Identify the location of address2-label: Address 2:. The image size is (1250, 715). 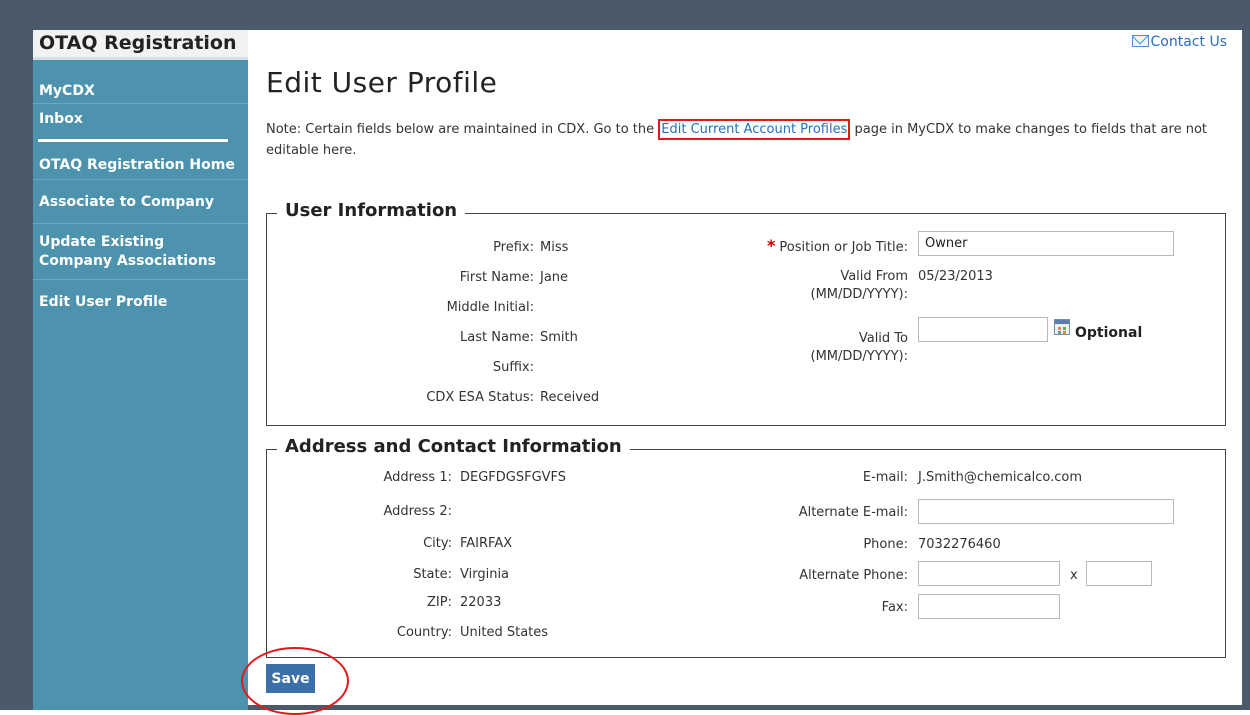
(417, 511).